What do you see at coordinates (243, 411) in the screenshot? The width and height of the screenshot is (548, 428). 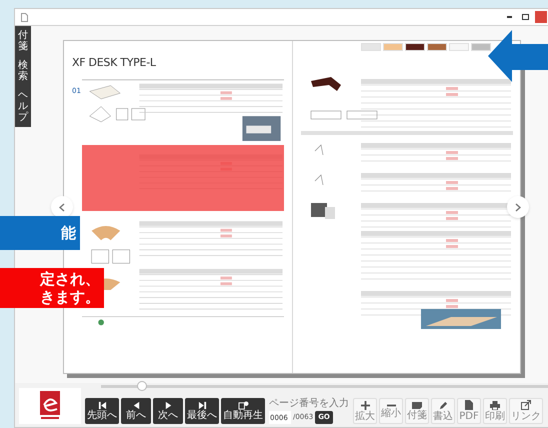 I see `nav-button: 自動再生` at bounding box center [243, 411].